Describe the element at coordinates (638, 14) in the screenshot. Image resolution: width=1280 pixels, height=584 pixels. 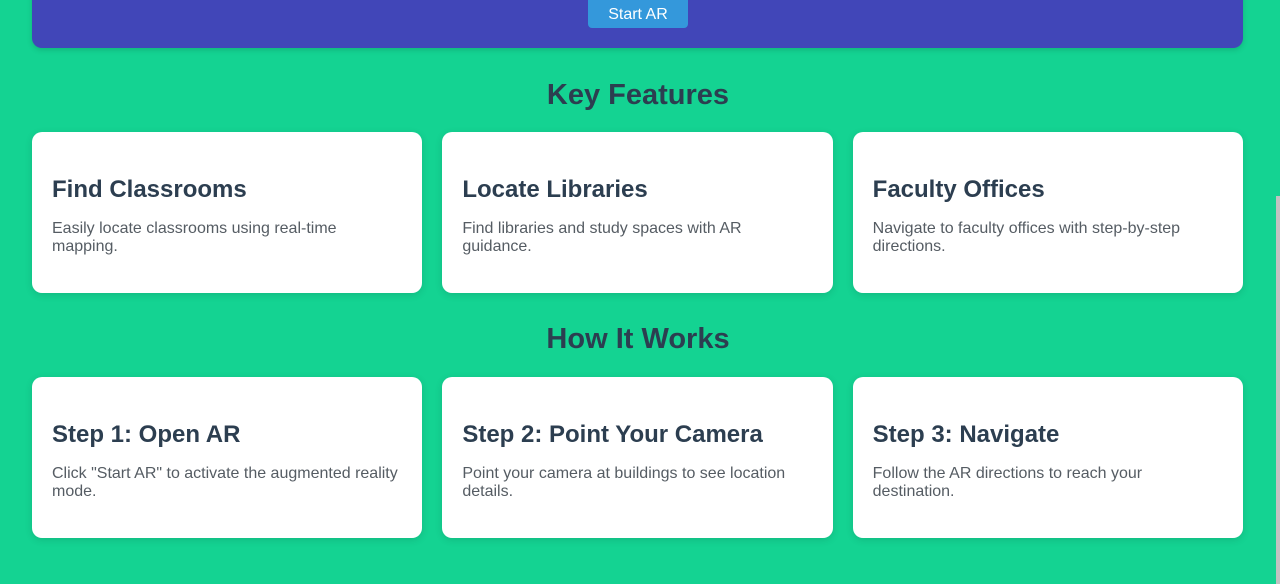
I see `start-ar-button: Start AR` at that location.